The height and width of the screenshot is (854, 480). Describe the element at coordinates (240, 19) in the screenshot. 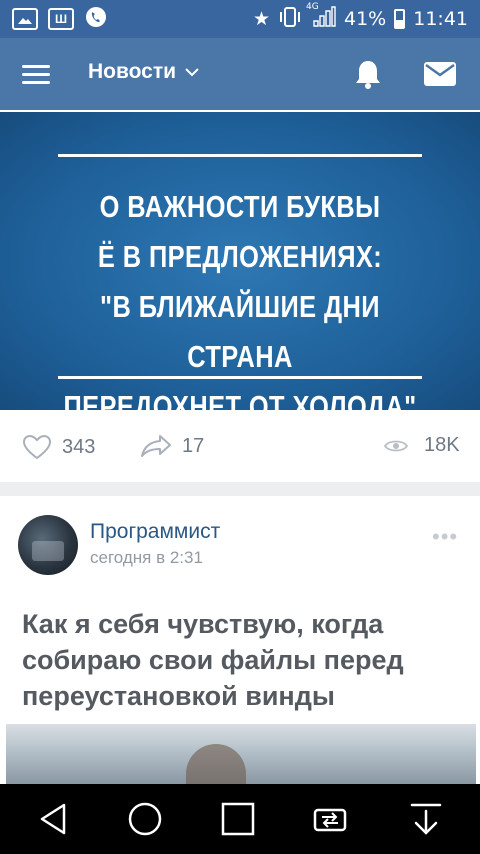

I see `status-bar: Ш ★ 4G 41% 11:41` at that location.